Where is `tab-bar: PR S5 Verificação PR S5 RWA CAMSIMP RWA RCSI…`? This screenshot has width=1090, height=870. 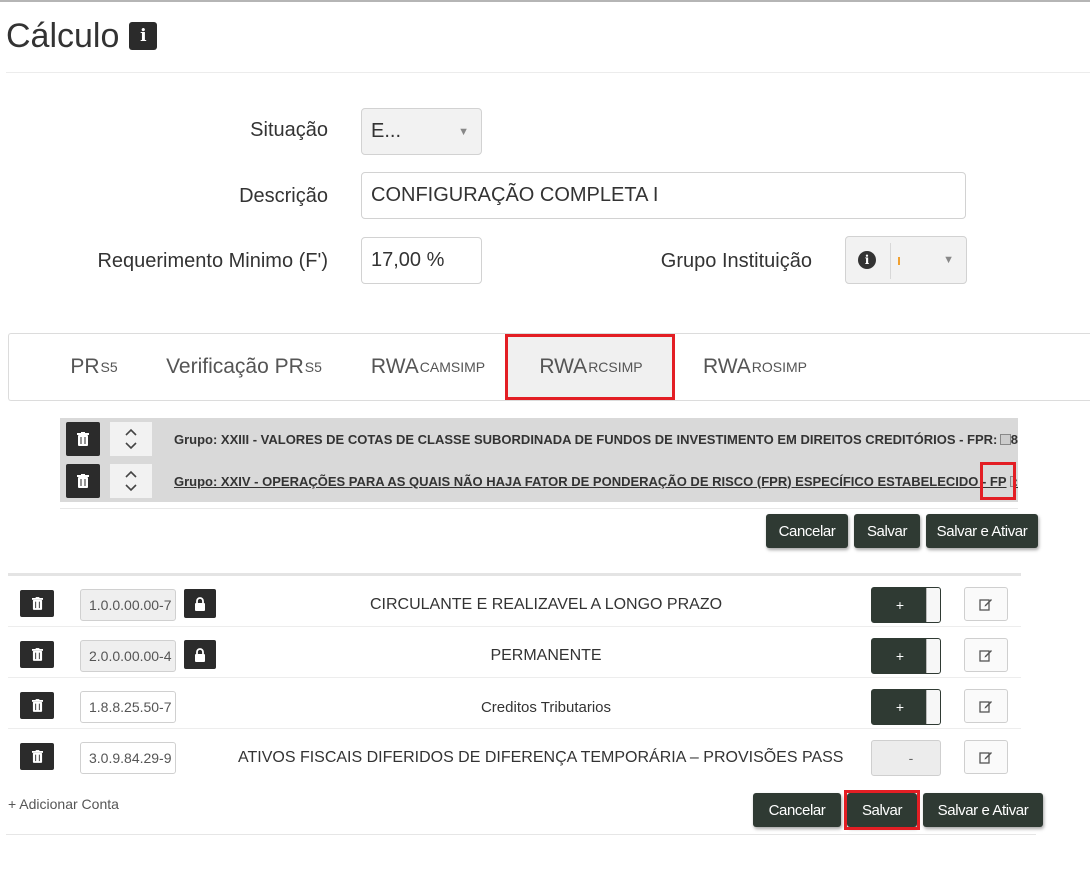
tab-bar: PR S5 Verificação PR S5 RWA CAMSIMP RWA RCSI… is located at coordinates (549, 367).